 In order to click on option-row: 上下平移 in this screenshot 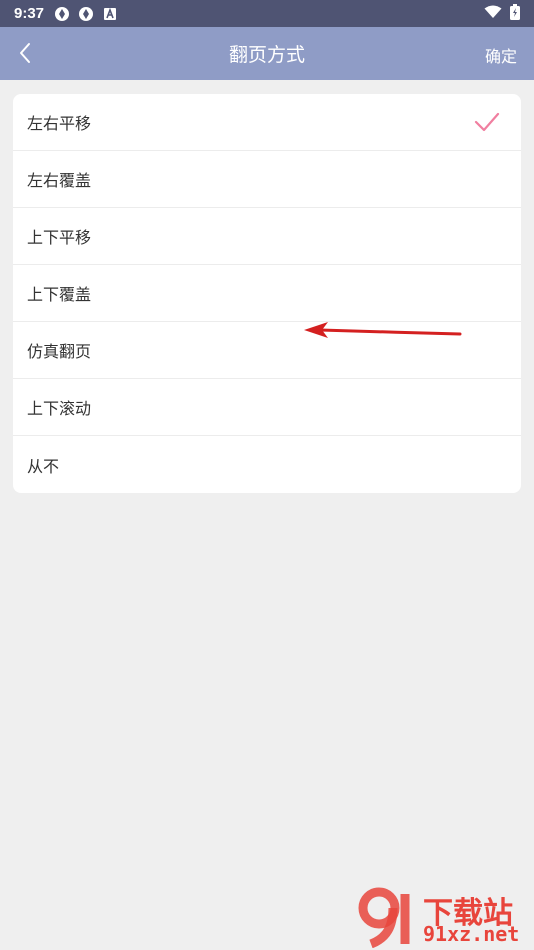, I will do `click(267, 236)`.